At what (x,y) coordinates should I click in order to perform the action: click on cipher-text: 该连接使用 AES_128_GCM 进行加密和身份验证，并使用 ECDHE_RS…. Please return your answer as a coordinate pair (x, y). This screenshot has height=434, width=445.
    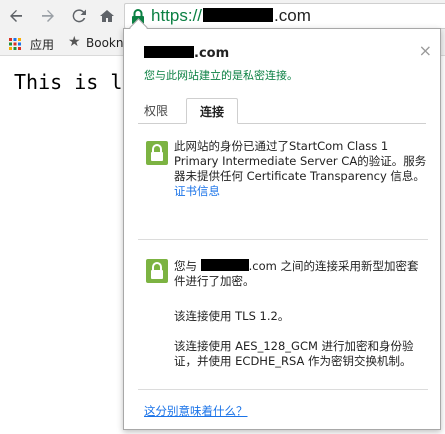
    Looking at the image, I should click on (294, 353).